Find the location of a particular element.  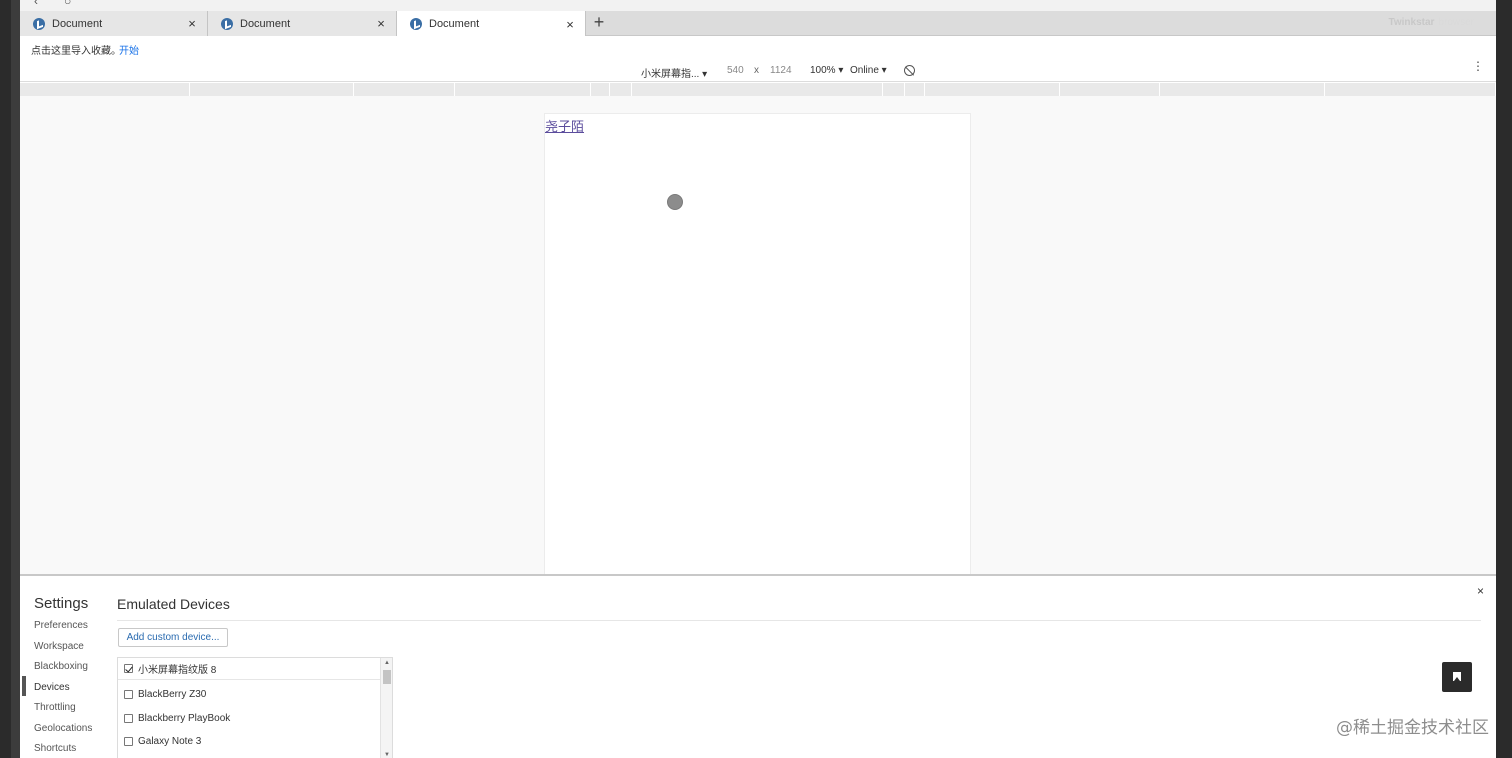

import-start-link: 开始 is located at coordinates (129, 49).